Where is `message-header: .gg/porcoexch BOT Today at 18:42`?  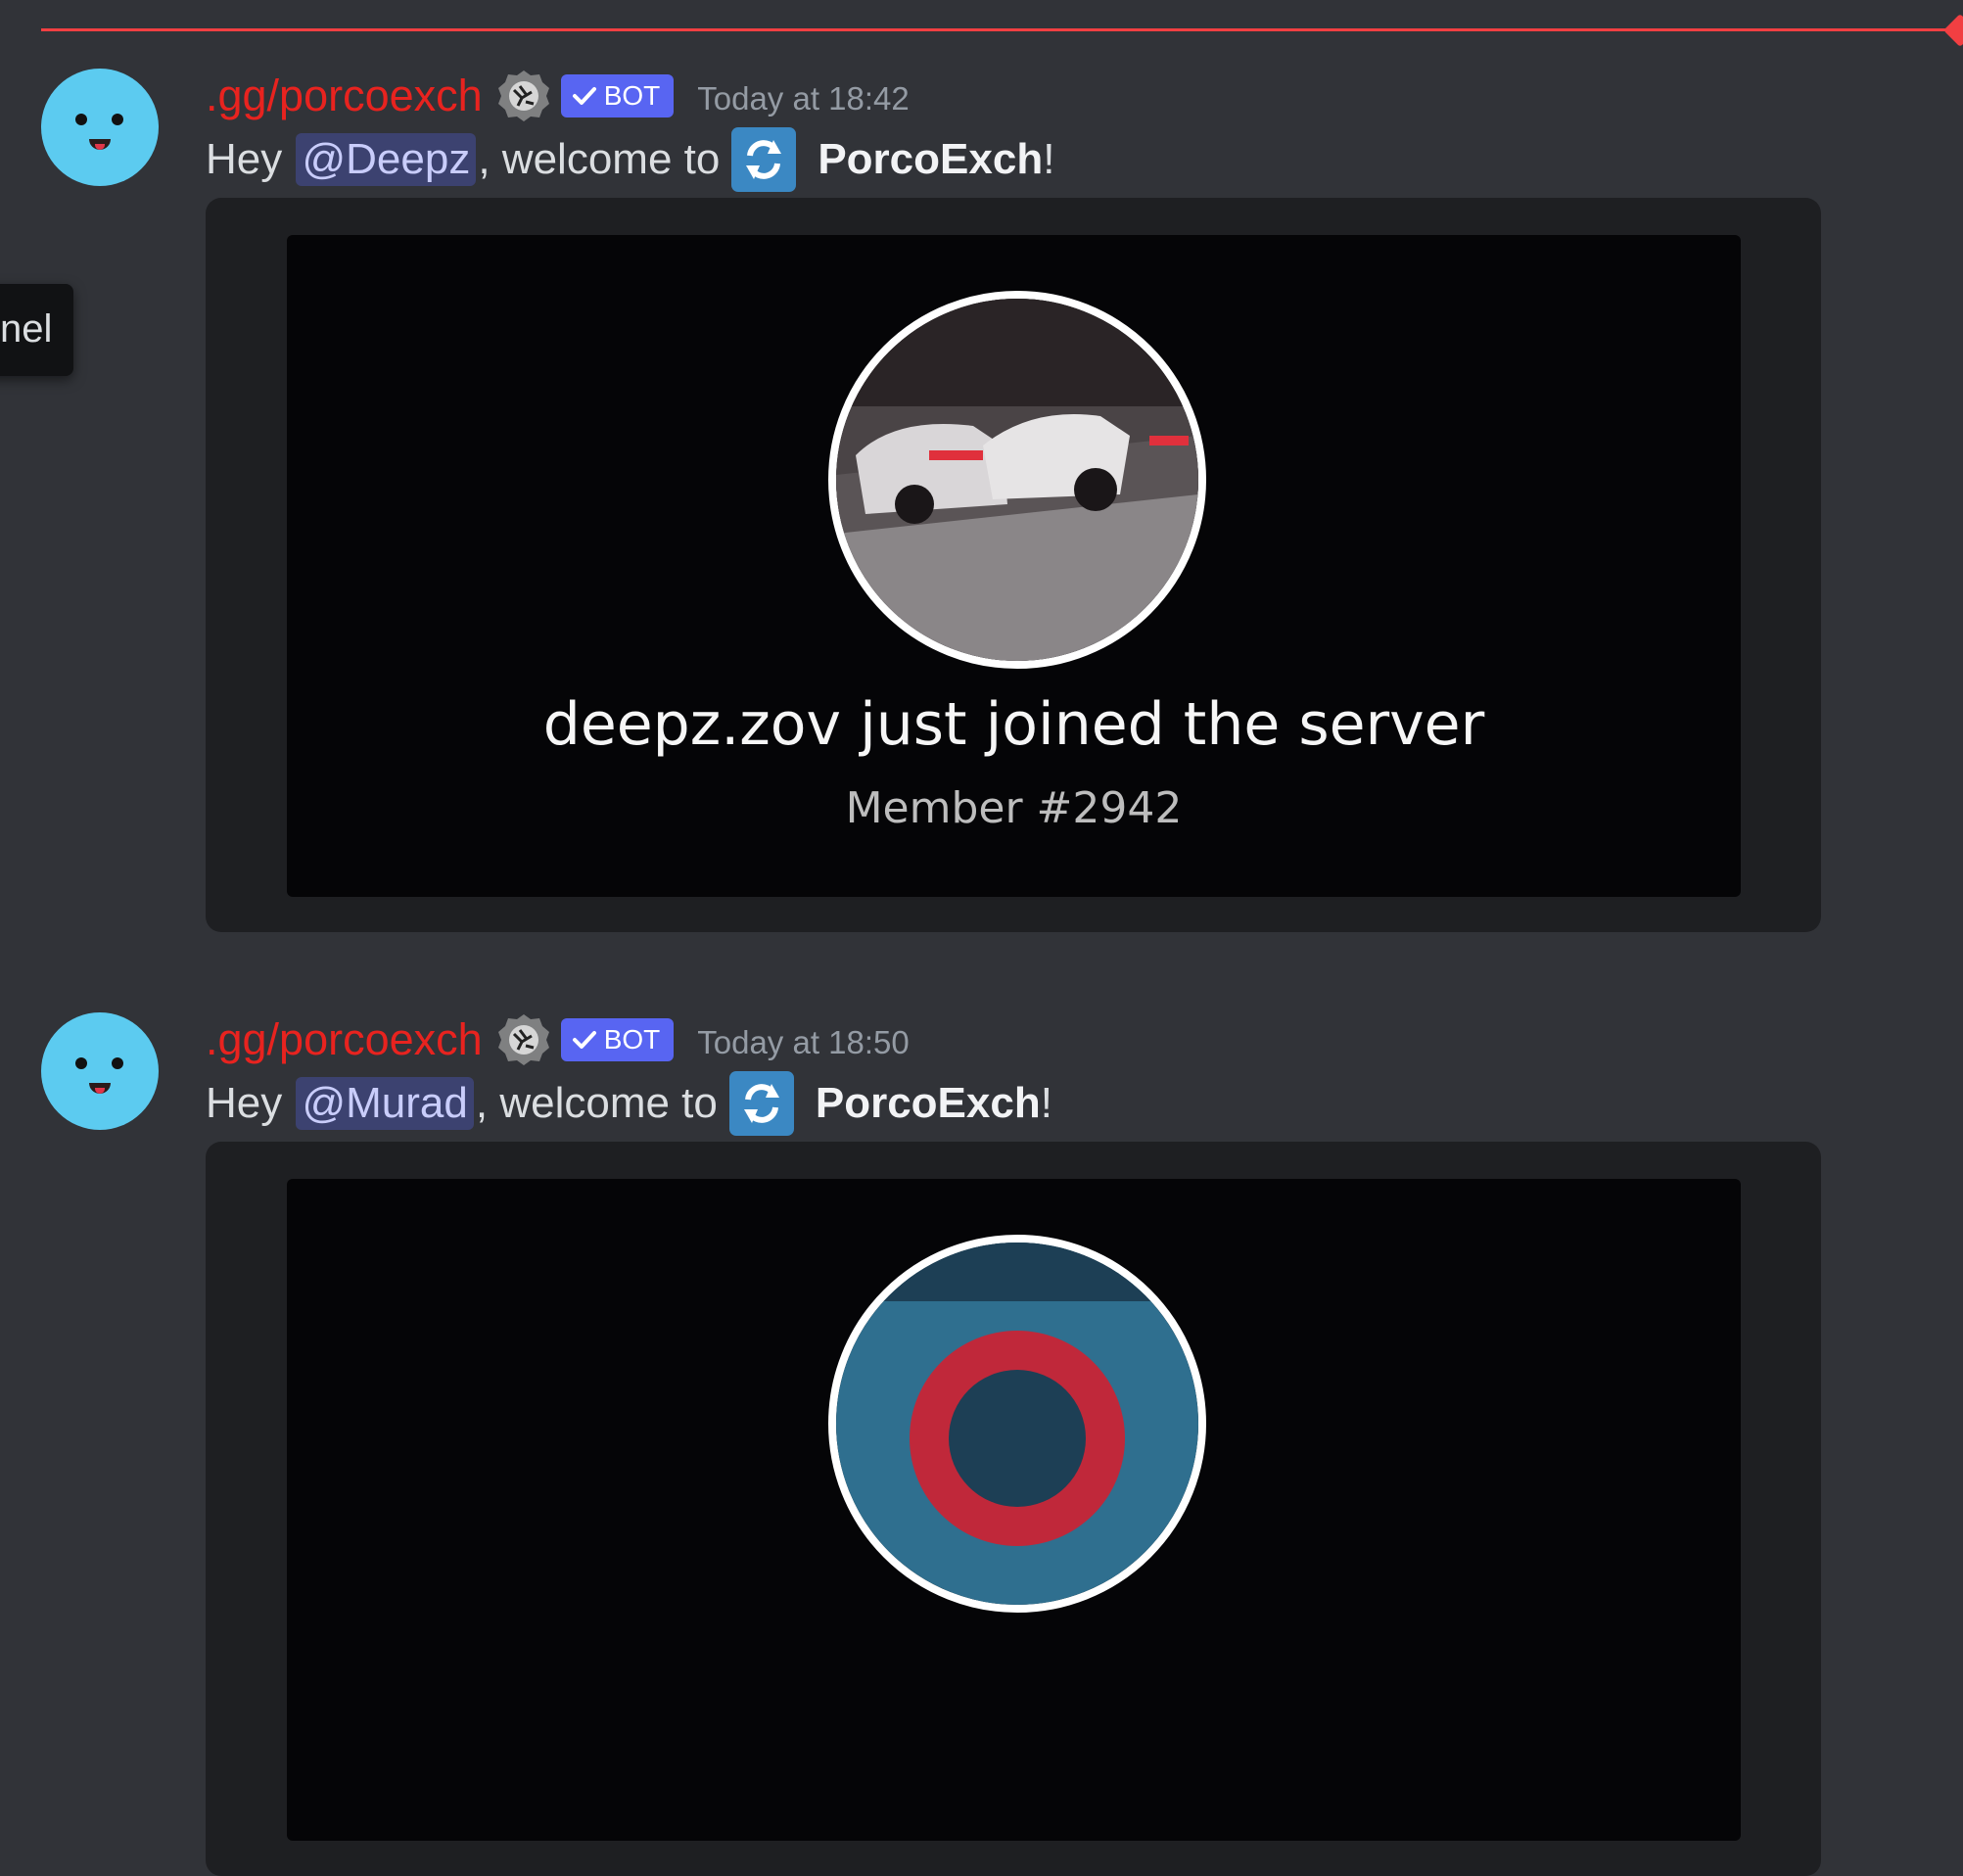
message-header: .gg/porcoexch BOT Today at 18:42 is located at coordinates (558, 96).